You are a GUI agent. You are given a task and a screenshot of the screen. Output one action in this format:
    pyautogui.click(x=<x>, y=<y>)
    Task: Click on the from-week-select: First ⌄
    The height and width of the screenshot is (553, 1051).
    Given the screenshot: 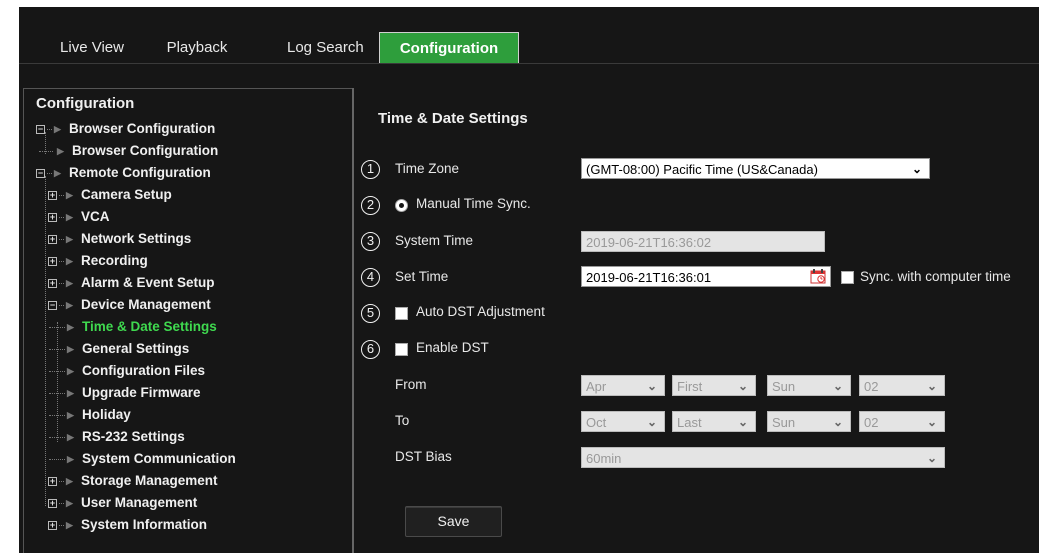 What is the action you would take?
    pyautogui.click(x=714, y=385)
    